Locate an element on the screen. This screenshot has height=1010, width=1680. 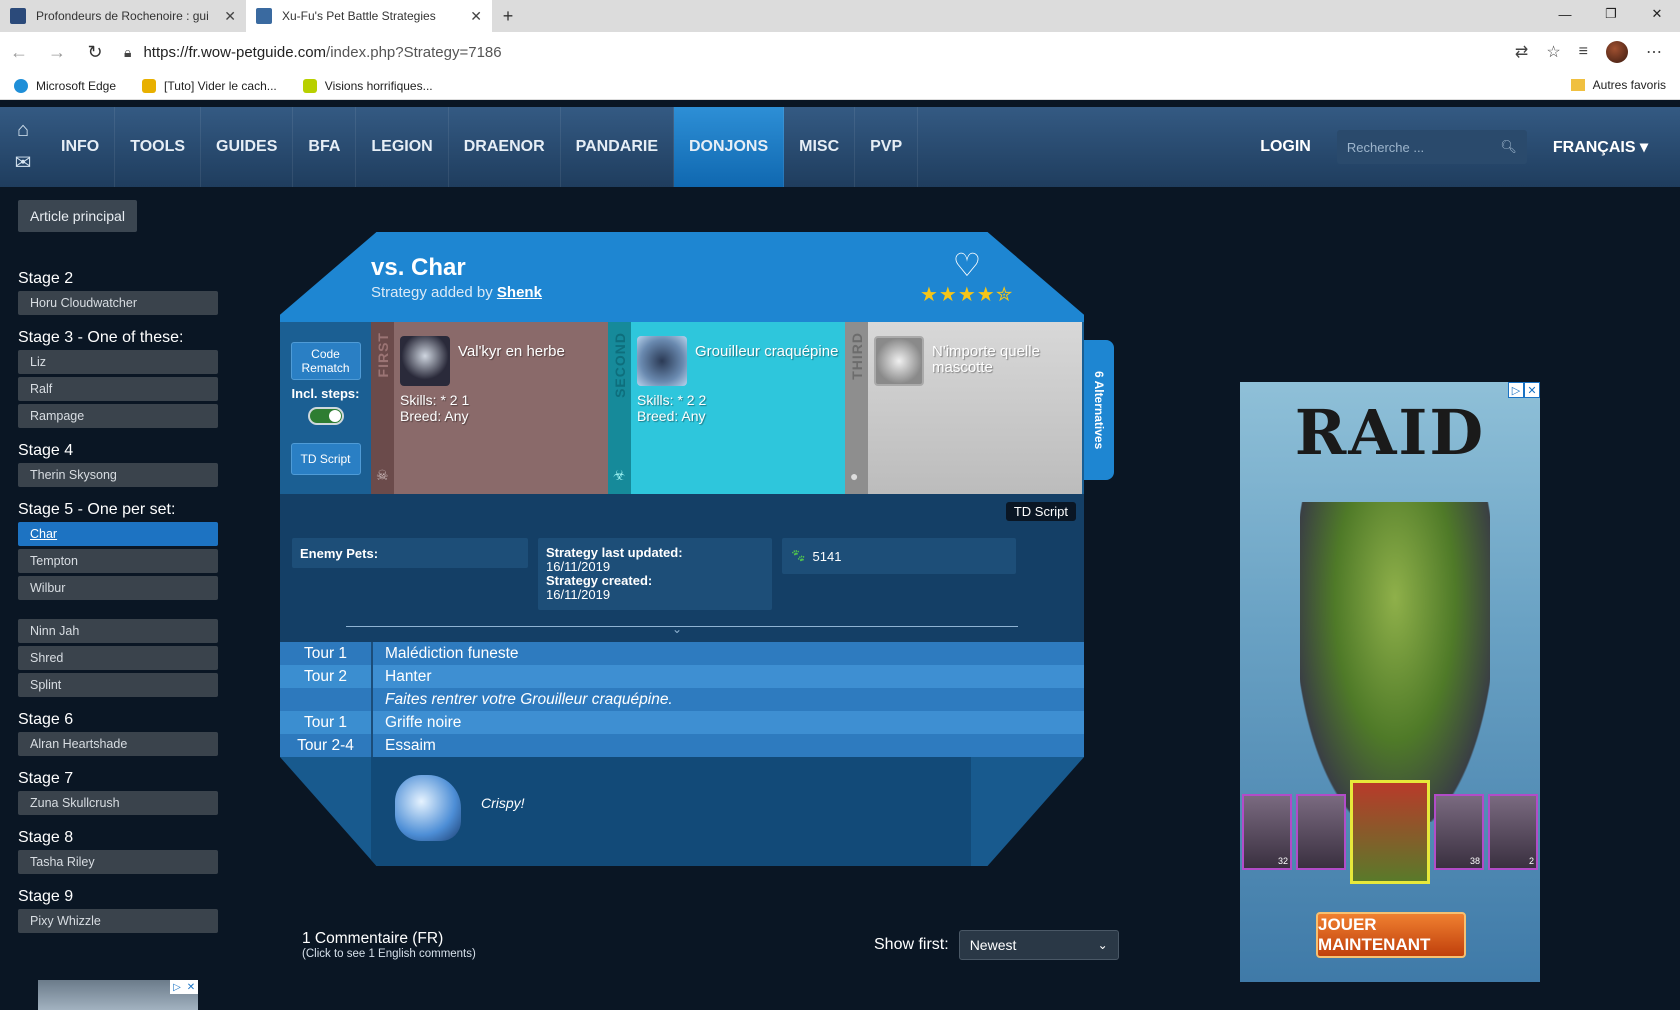
pet-mascot-image is located at coordinates (428, 808).